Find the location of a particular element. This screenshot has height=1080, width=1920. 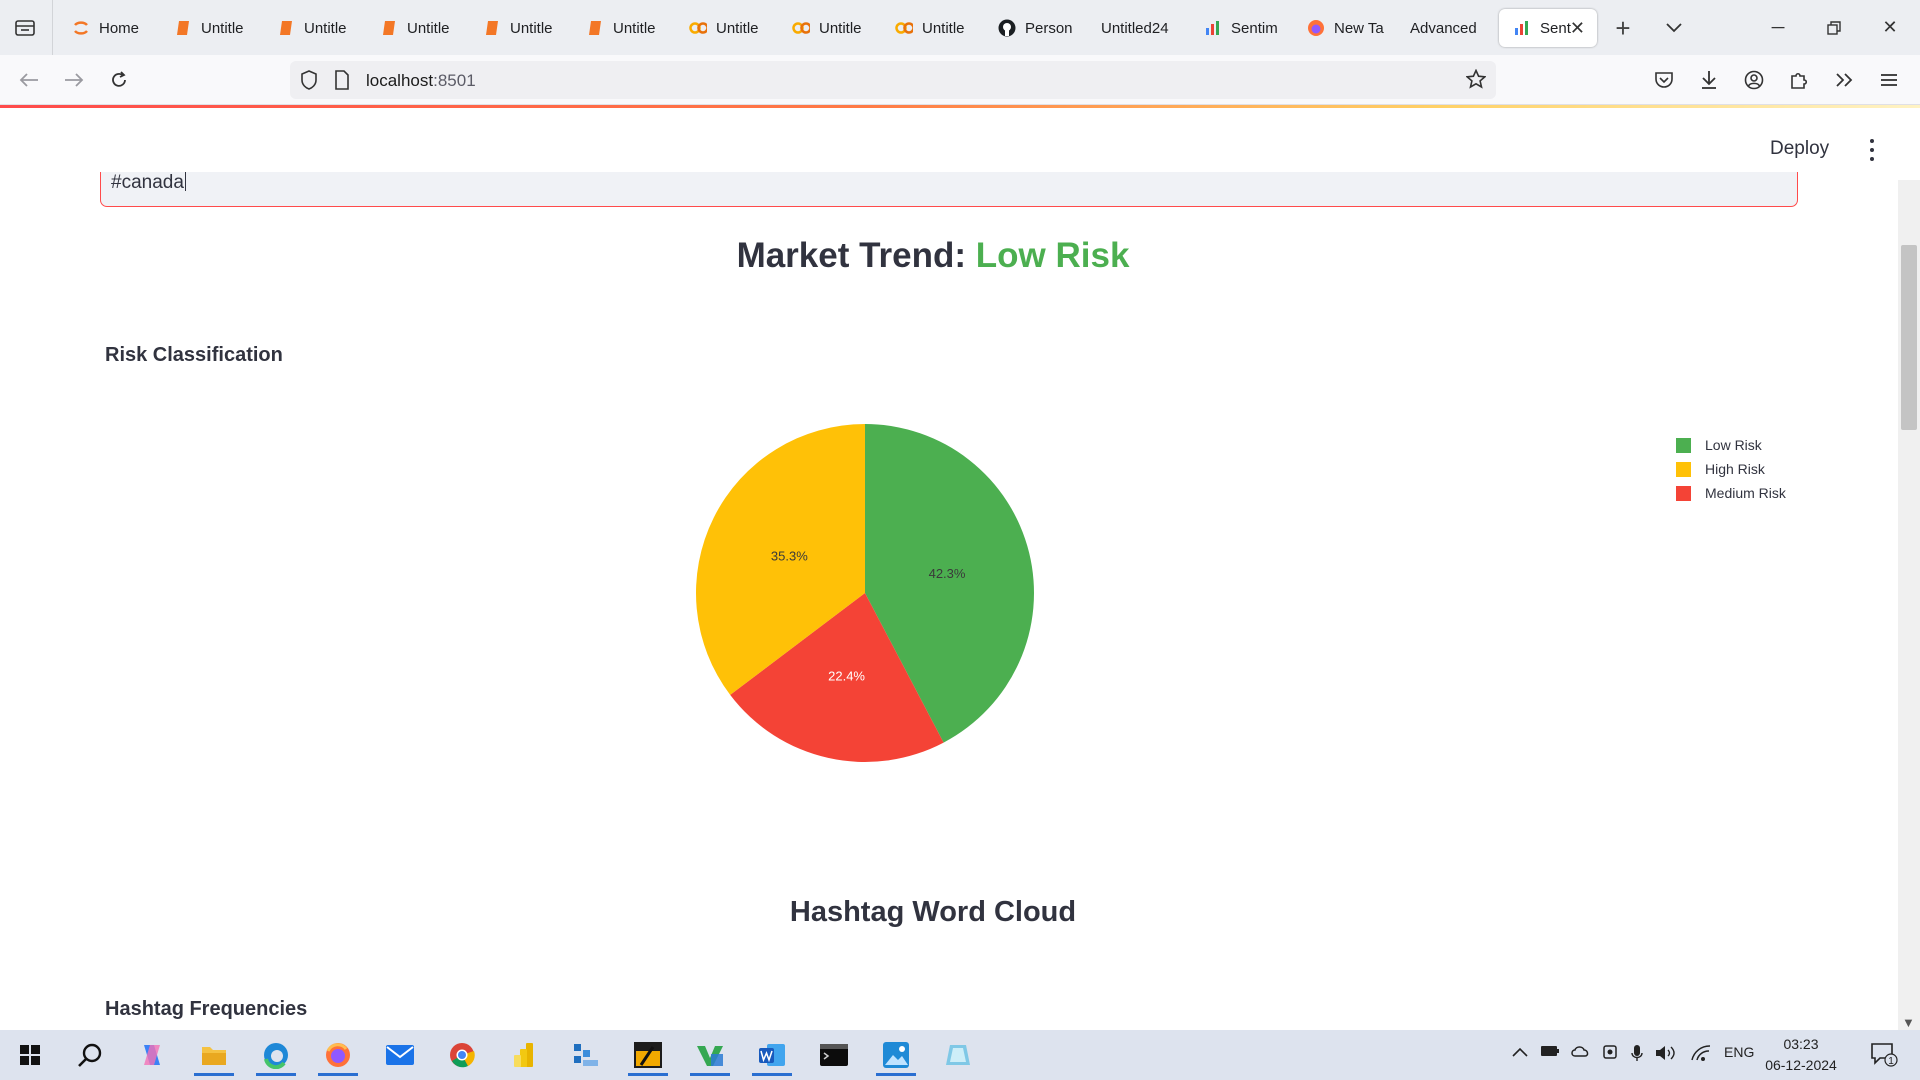

blocks-app-icon is located at coordinates (586, 1055).